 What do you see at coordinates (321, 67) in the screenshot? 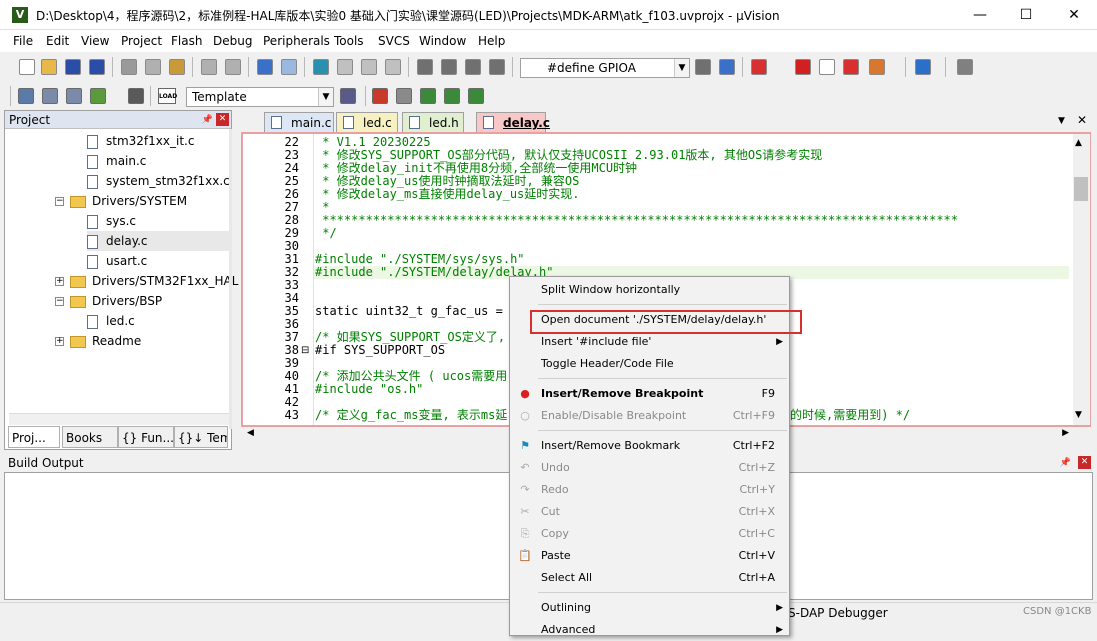
I see `bookmark-icon` at bounding box center [321, 67].